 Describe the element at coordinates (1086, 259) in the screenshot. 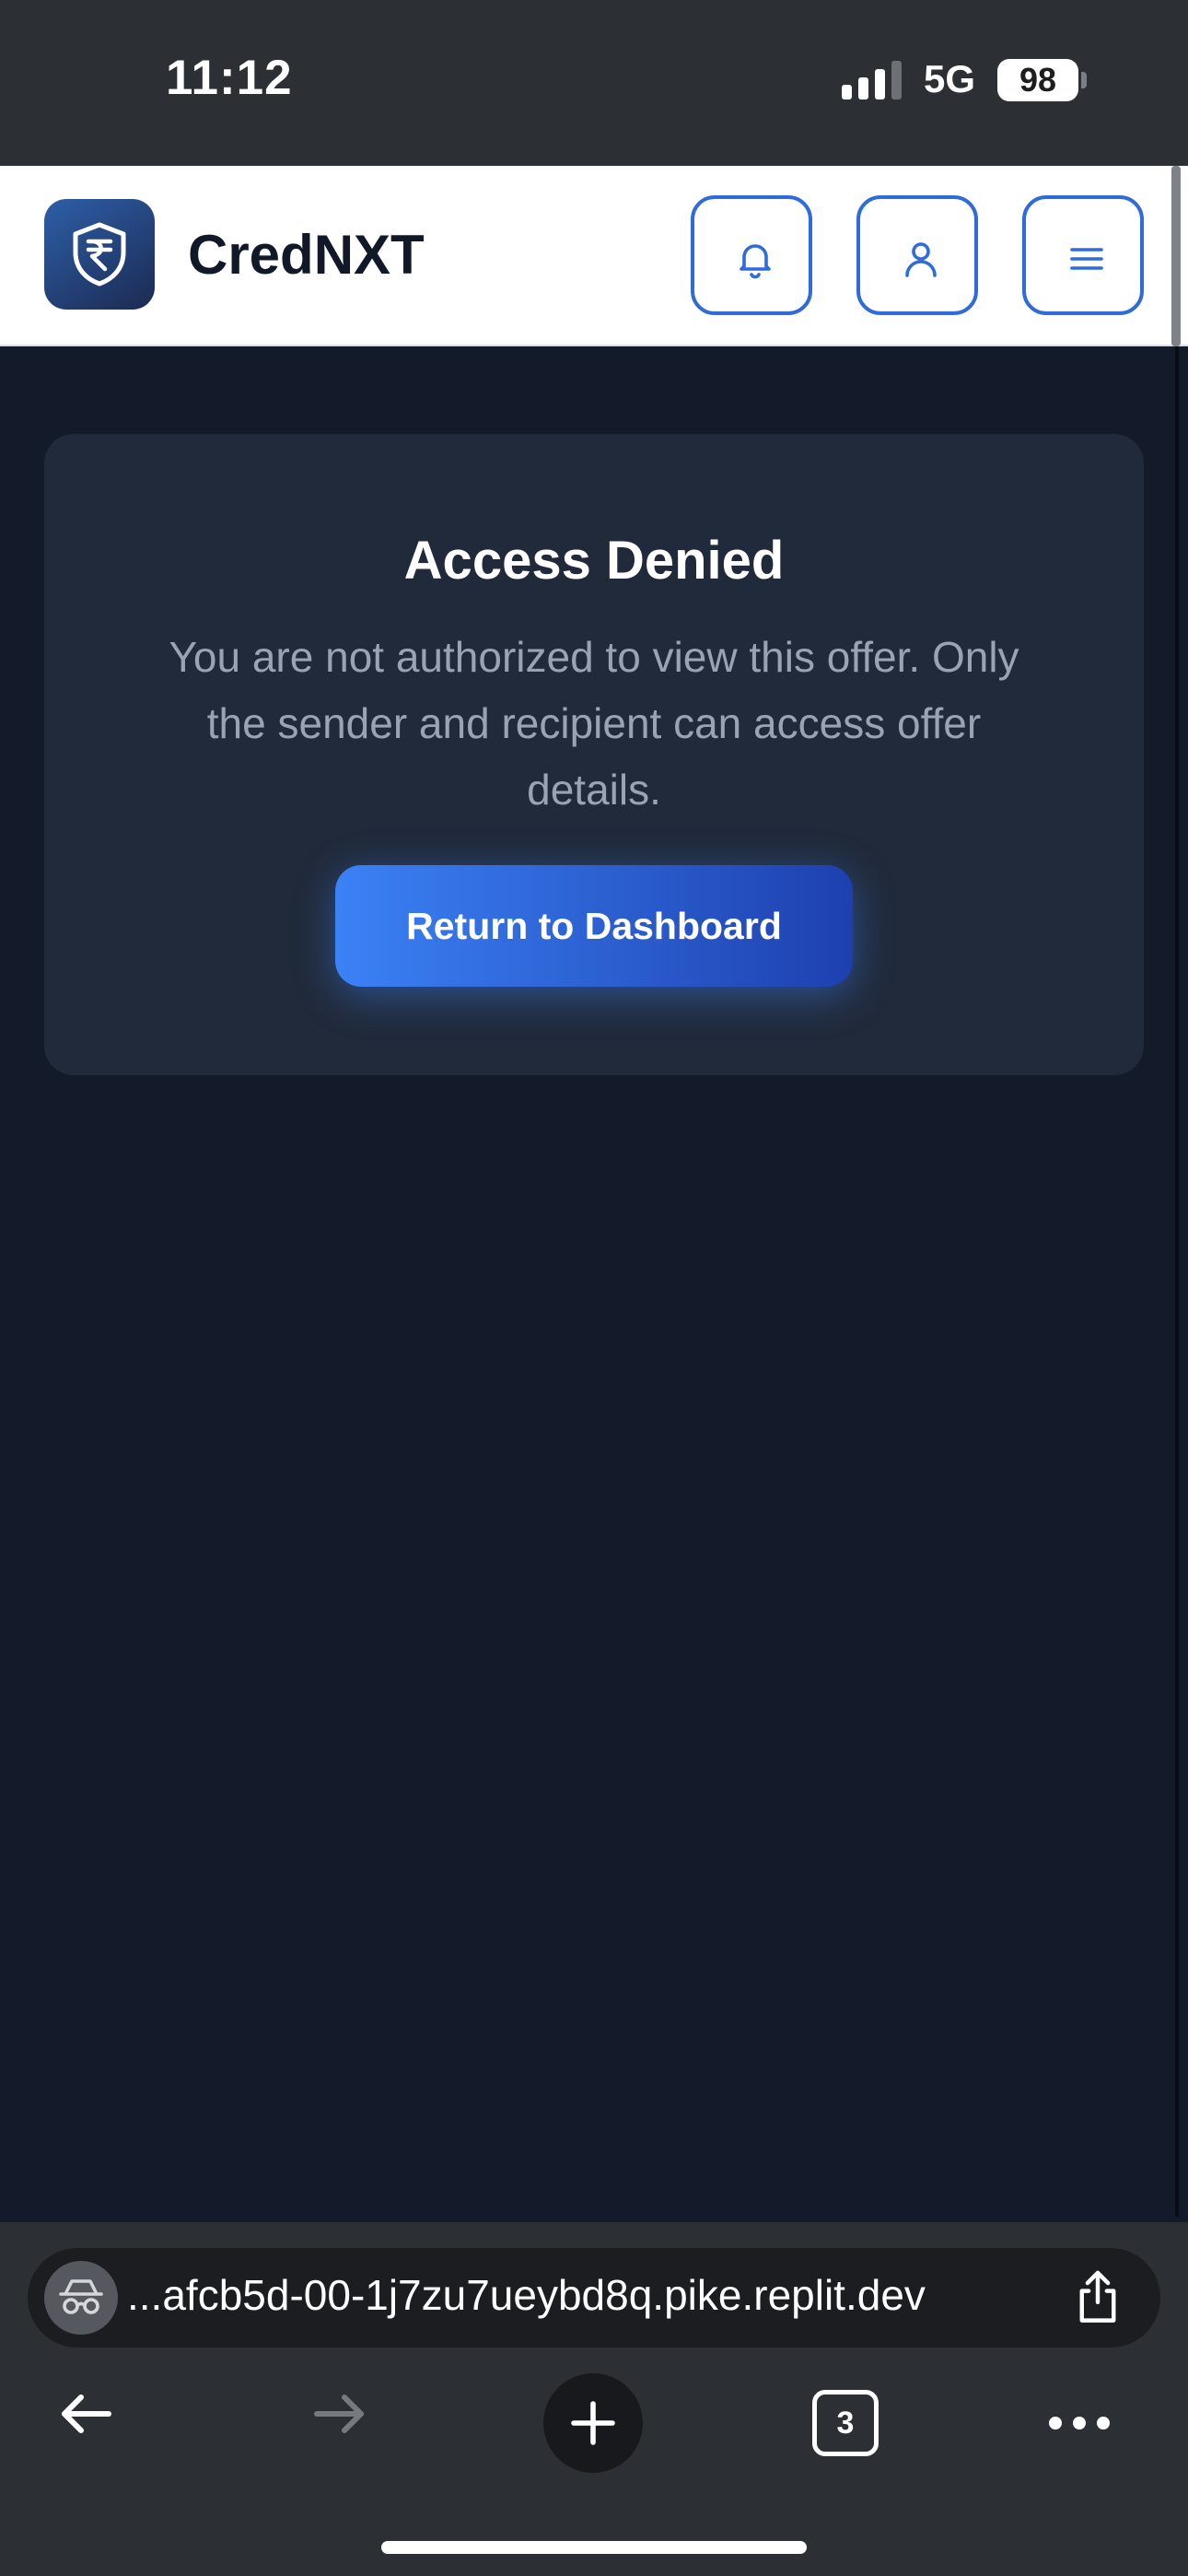

I see `hamburger-menu-icon` at that location.